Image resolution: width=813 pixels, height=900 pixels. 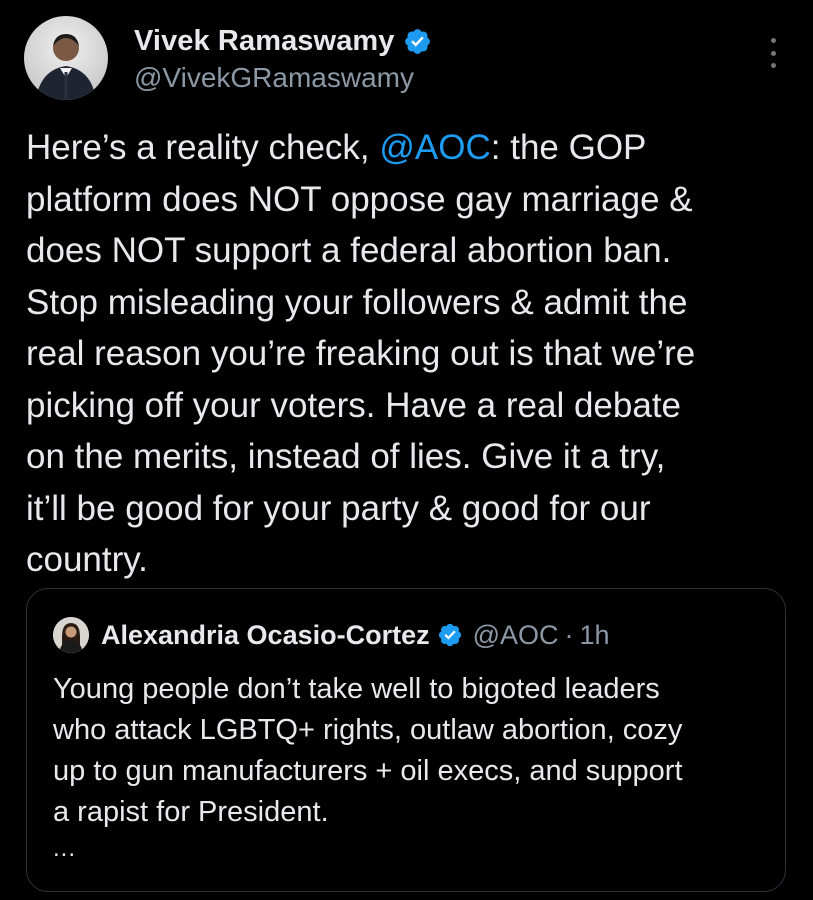 I want to click on mention-link: @AOC, so click(x=434, y=147).